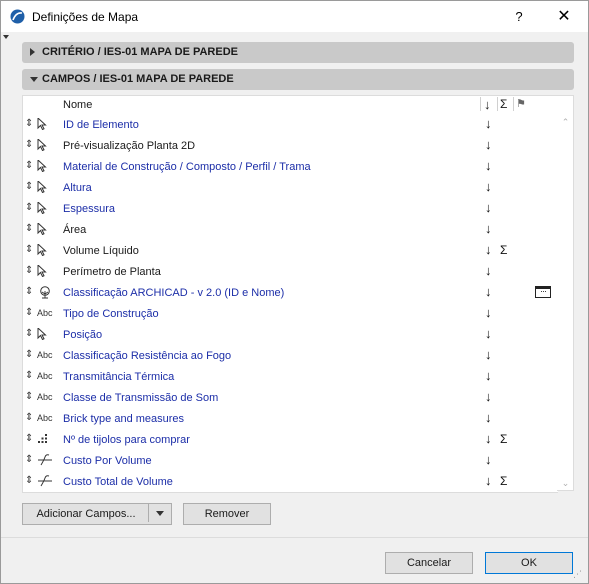 This screenshot has width=589, height=584. Describe the element at coordinates (564, 17) in the screenshot. I see `close-button: ✕` at that location.